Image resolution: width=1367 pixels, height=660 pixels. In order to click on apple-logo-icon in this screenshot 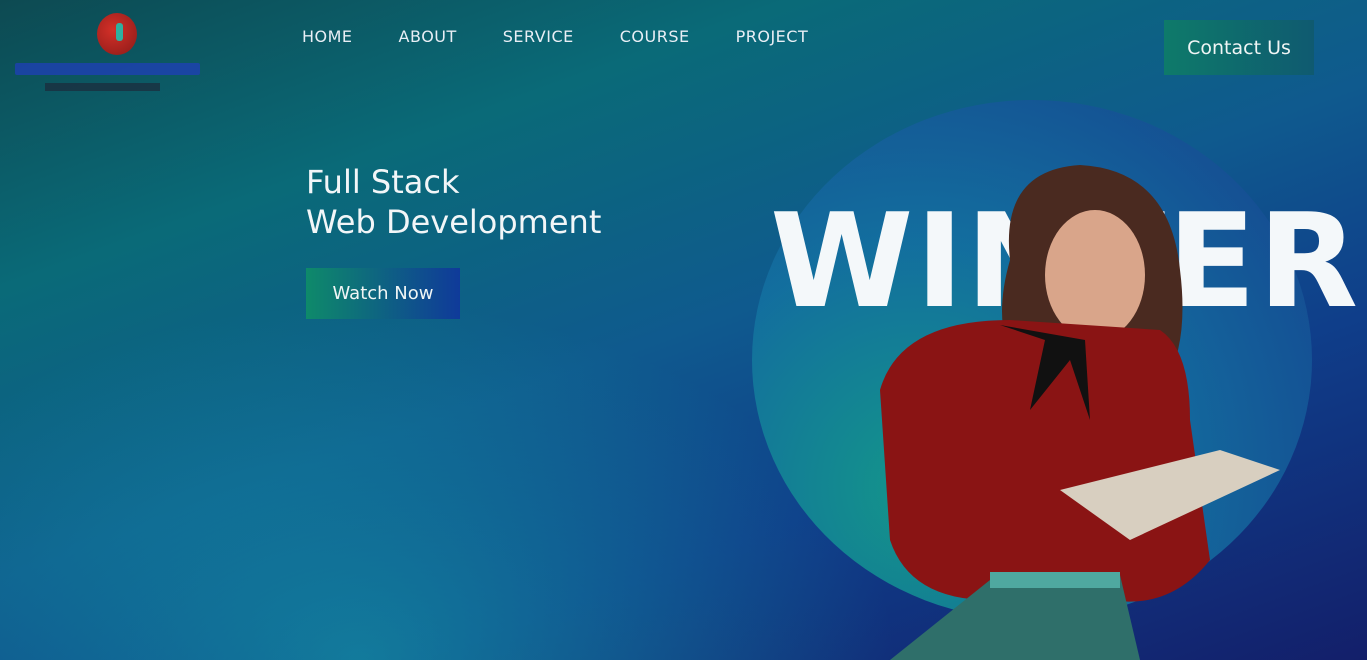, I will do `click(117, 34)`.